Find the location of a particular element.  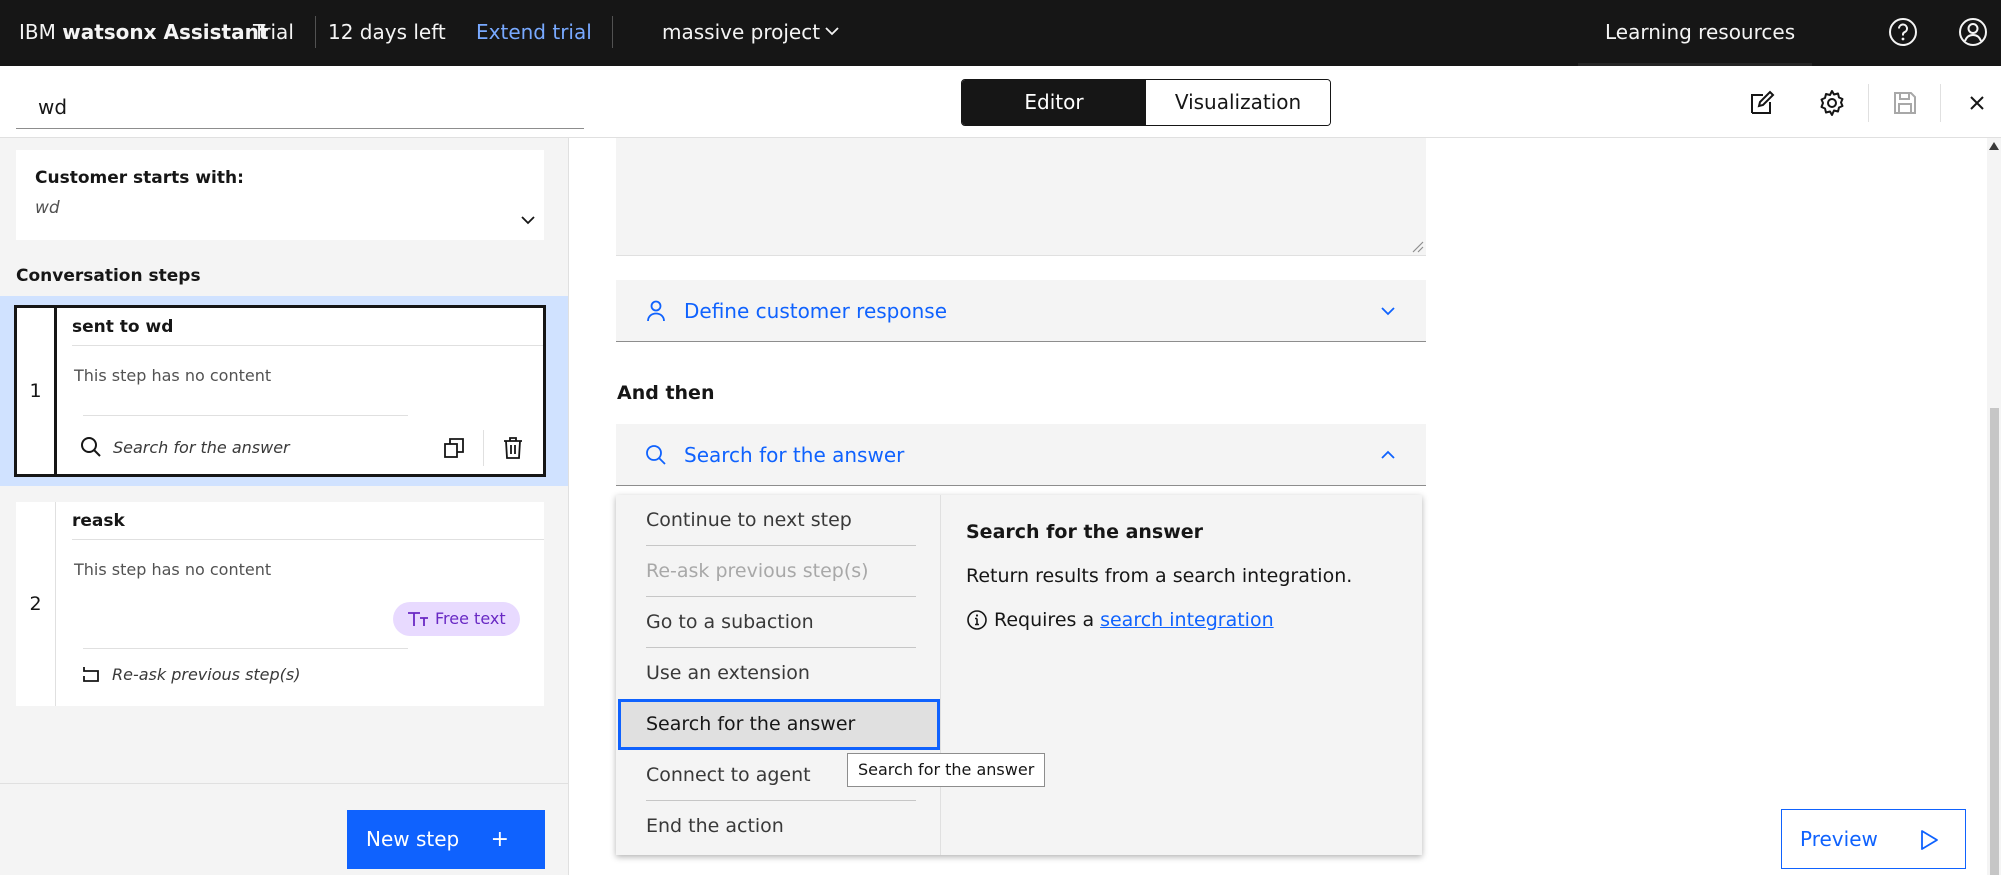

view-switcher: Editor Visualization is located at coordinates (1146, 102).